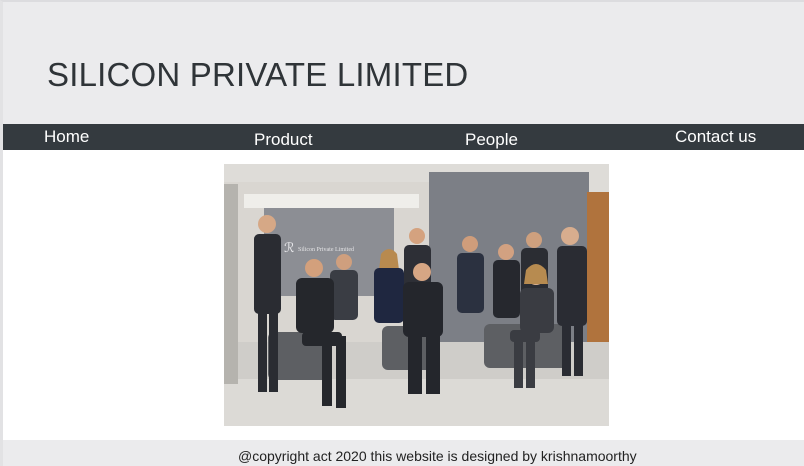  Describe the element at coordinates (491, 140) in the screenshot. I see `nav-people-link: People` at that location.